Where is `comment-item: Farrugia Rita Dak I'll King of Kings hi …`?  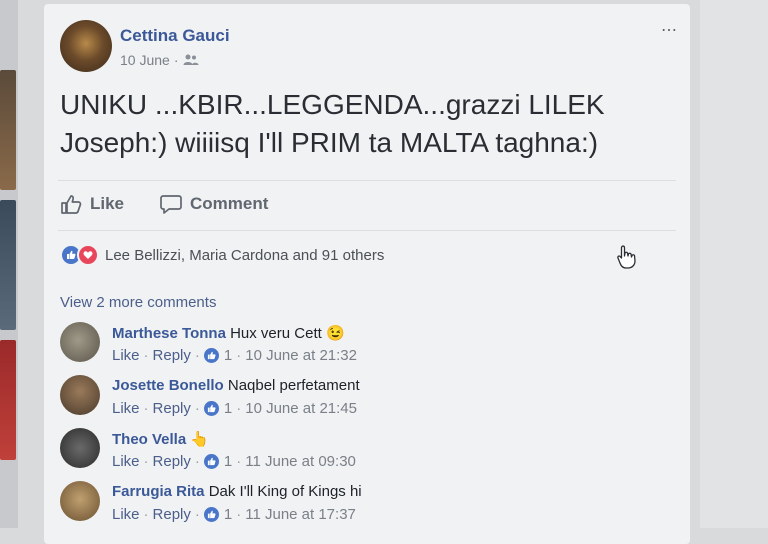 comment-item: Farrugia Rita Dak I'll King of Kings hi … is located at coordinates (365, 506).